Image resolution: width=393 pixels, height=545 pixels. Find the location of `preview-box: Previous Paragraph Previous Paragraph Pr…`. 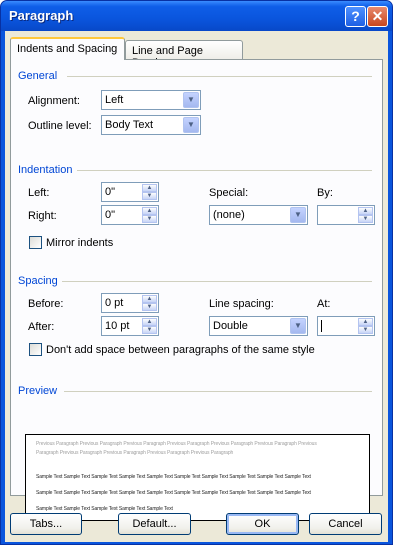

preview-box: Previous Paragraph Previous Paragraph Pr… is located at coordinates (197, 477).